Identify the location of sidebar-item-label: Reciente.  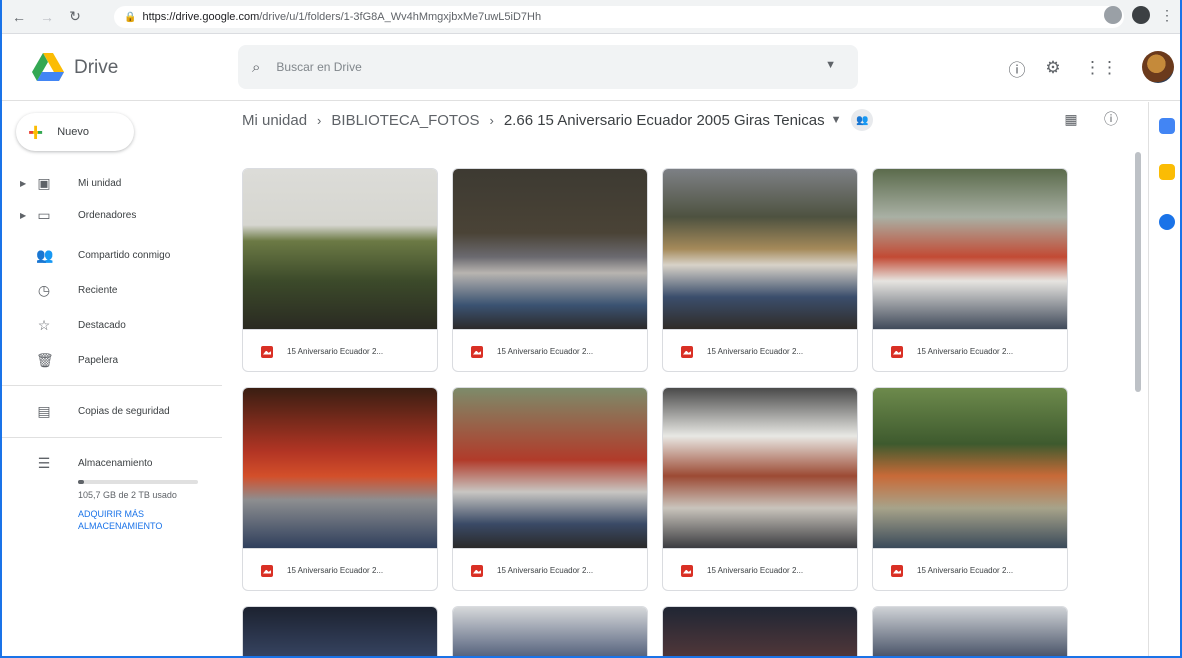
(98, 290).